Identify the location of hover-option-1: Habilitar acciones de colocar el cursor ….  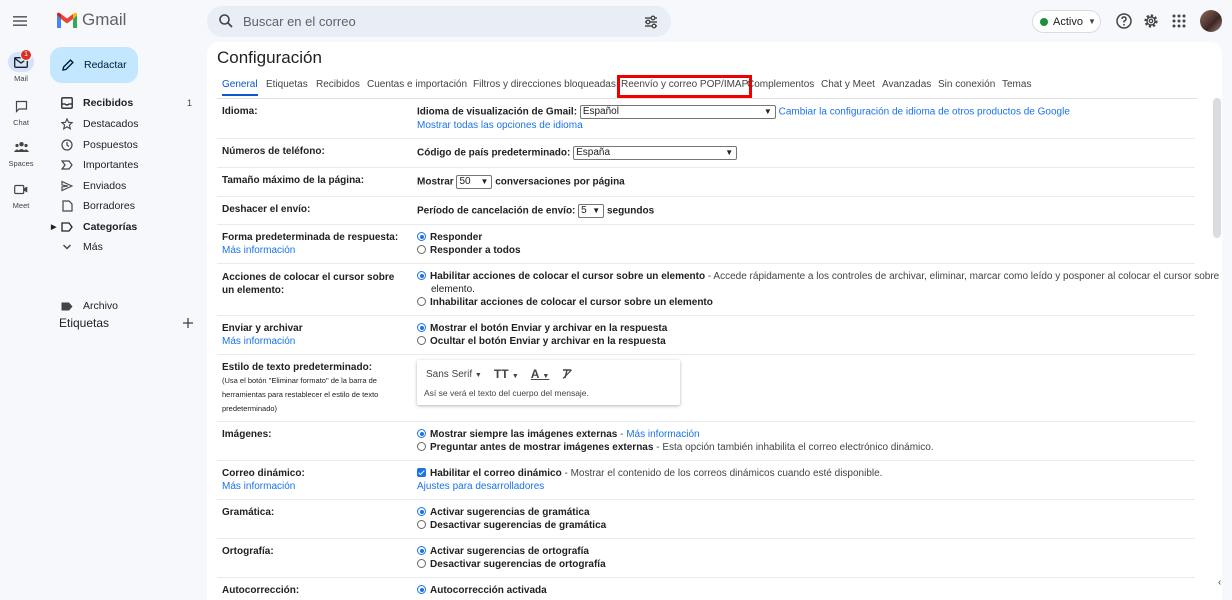
(819, 276).